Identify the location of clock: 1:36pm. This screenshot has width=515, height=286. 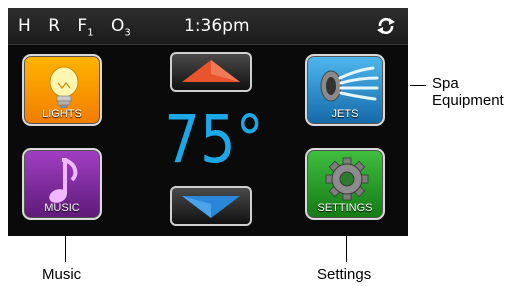
(217, 26).